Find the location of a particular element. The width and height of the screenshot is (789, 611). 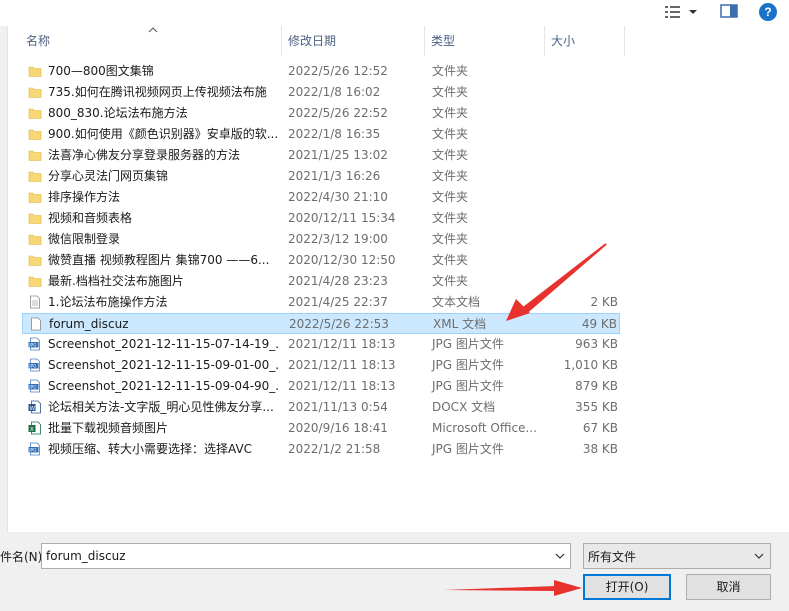

file-date: 2020/12/11 15:34 is located at coordinates (342, 218).